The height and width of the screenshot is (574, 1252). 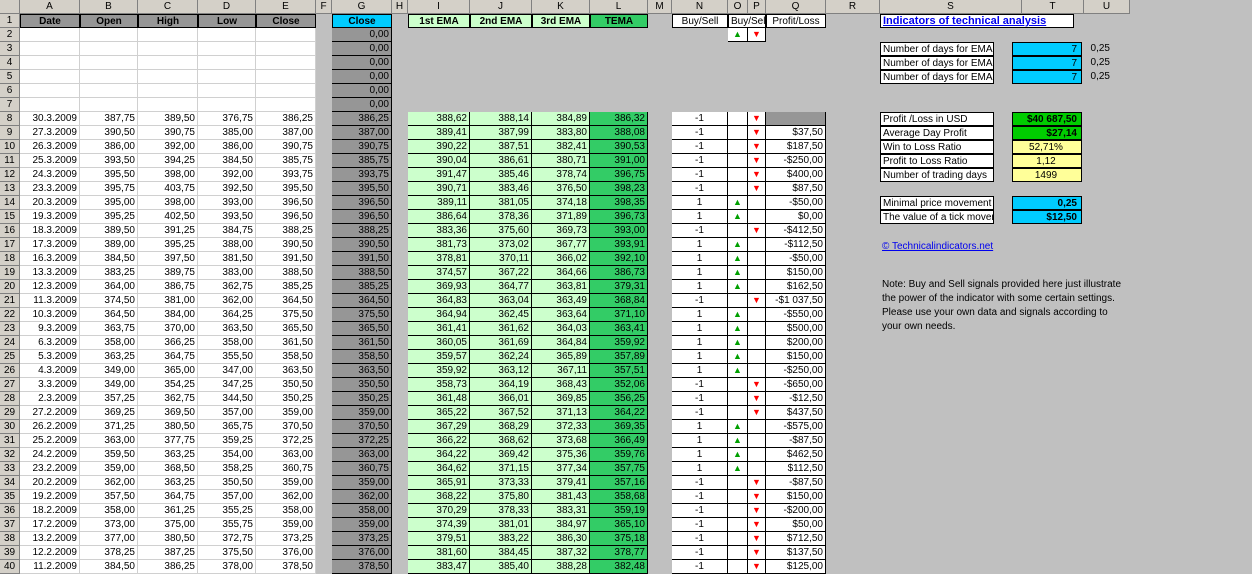 What do you see at coordinates (168, 469) in the screenshot?
I see `high-cell: 368,50` at bounding box center [168, 469].